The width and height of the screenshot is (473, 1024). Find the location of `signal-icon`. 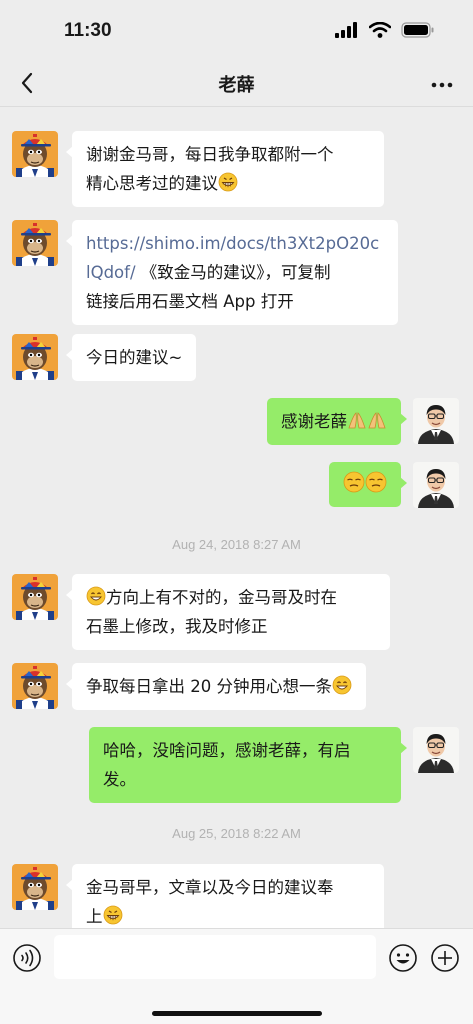

signal-icon is located at coordinates (346, 30).